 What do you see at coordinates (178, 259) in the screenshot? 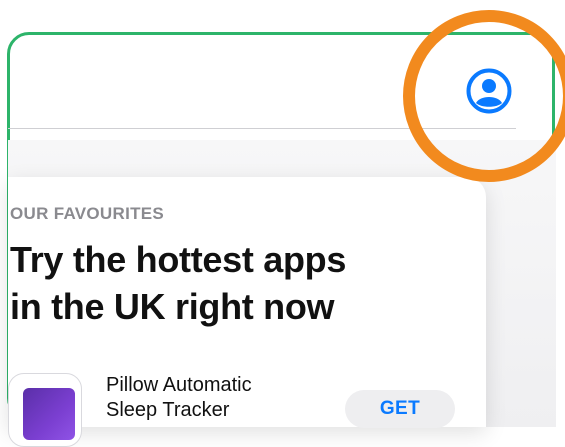
I see `headline-line-1: Try the hottest apps` at bounding box center [178, 259].